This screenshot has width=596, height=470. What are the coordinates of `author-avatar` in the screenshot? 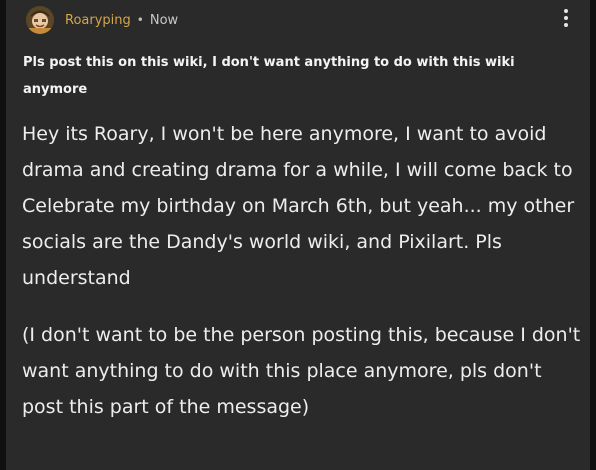 It's located at (40, 20).